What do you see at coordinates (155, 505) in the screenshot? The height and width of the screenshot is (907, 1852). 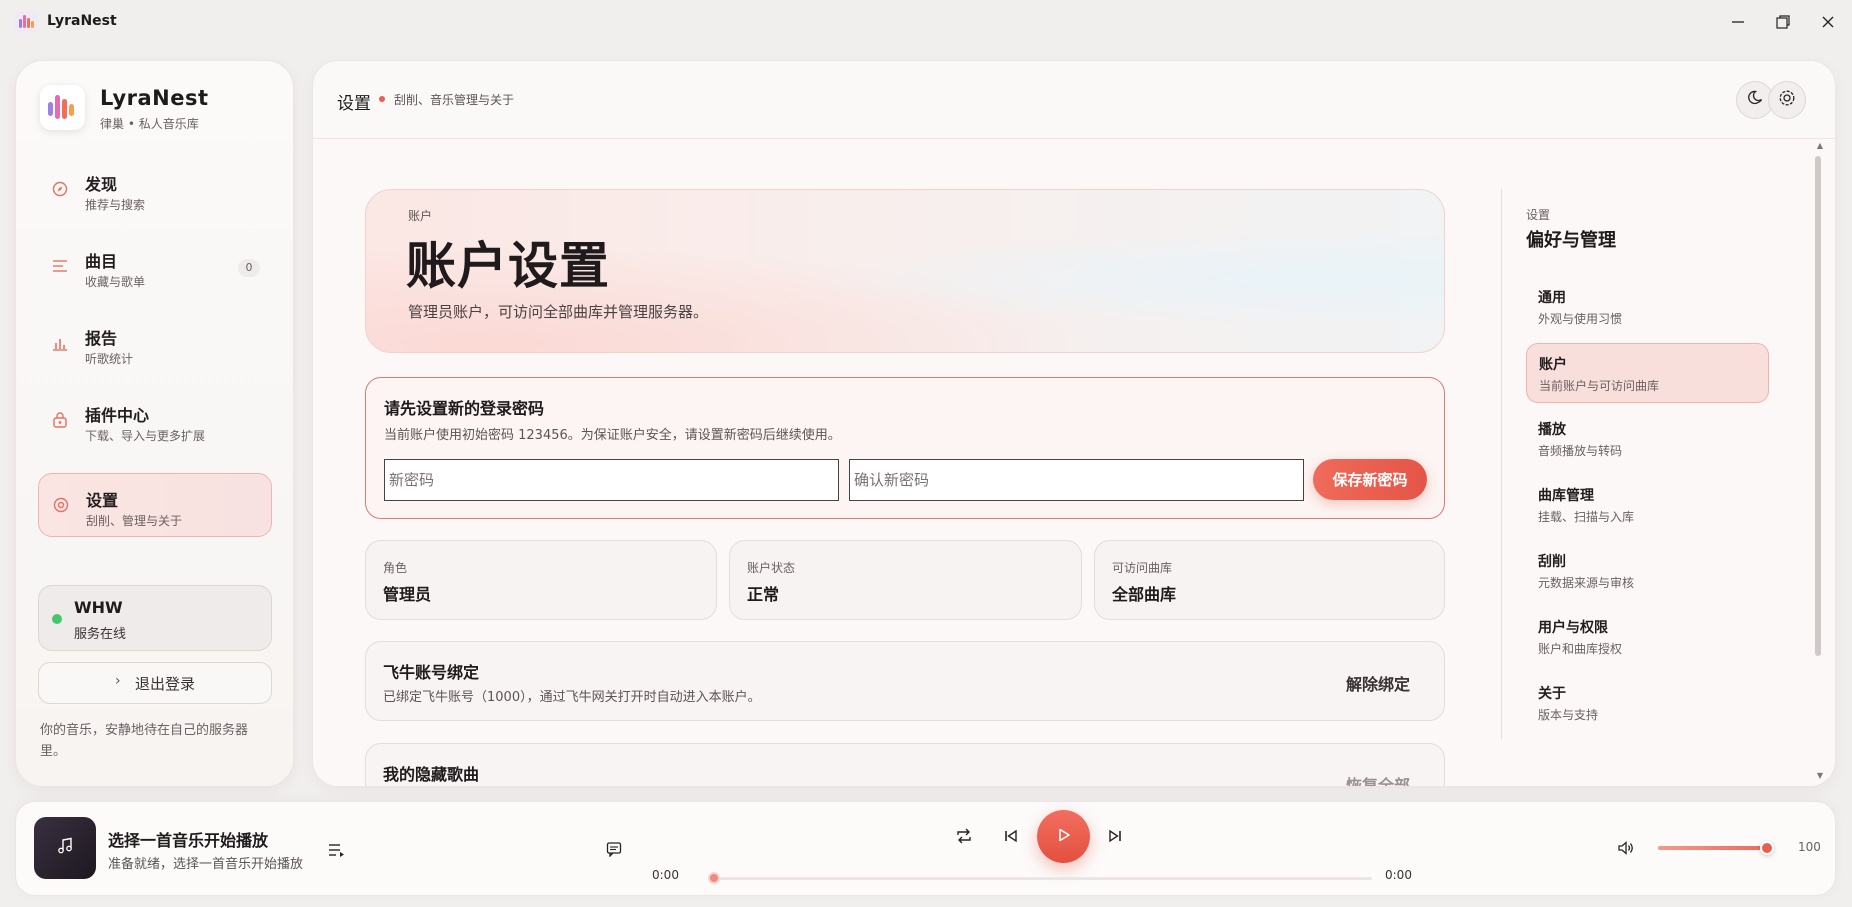 I see `sidebar-item-settings: 设置 刮削、管理与关于` at bounding box center [155, 505].